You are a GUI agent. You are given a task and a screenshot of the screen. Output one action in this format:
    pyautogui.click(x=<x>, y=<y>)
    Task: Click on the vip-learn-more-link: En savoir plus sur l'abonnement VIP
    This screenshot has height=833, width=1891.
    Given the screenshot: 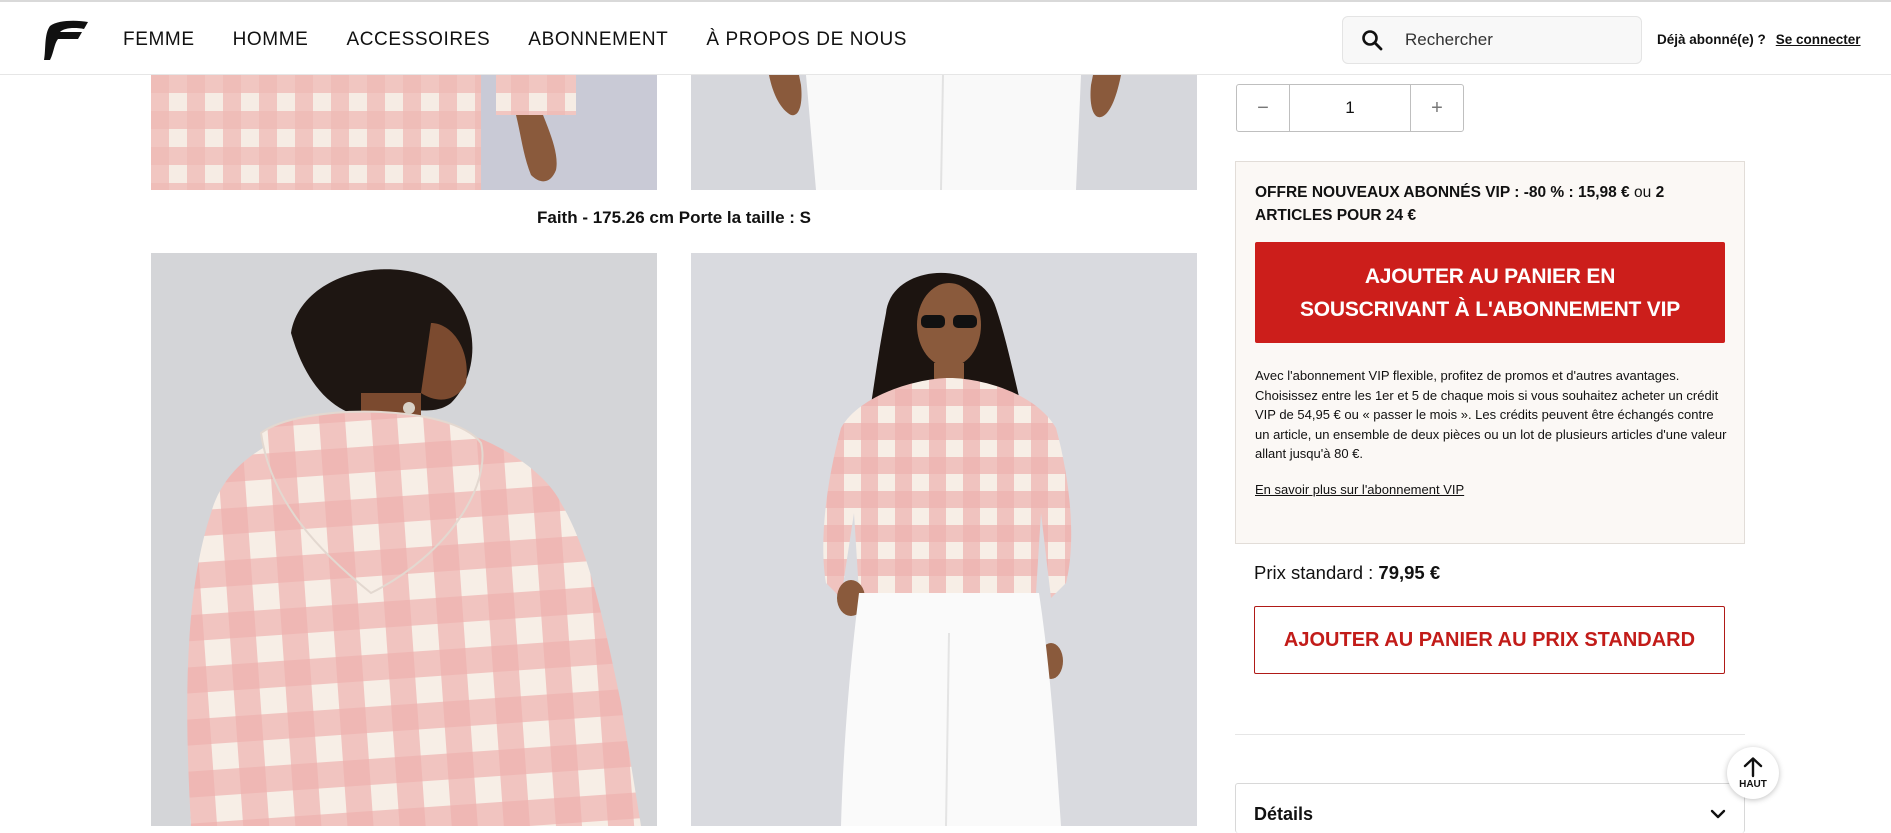 What is the action you would take?
    pyautogui.click(x=1359, y=489)
    